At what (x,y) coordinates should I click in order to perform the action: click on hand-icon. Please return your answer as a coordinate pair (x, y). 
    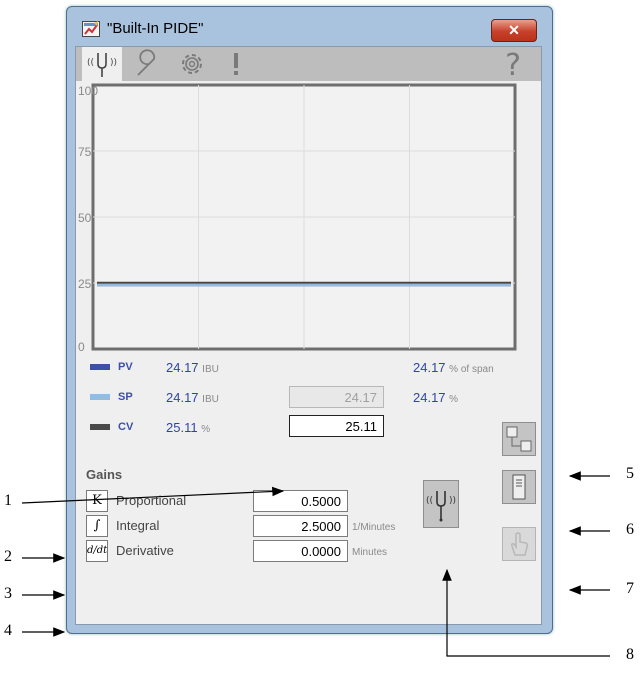
    Looking at the image, I should click on (520, 544).